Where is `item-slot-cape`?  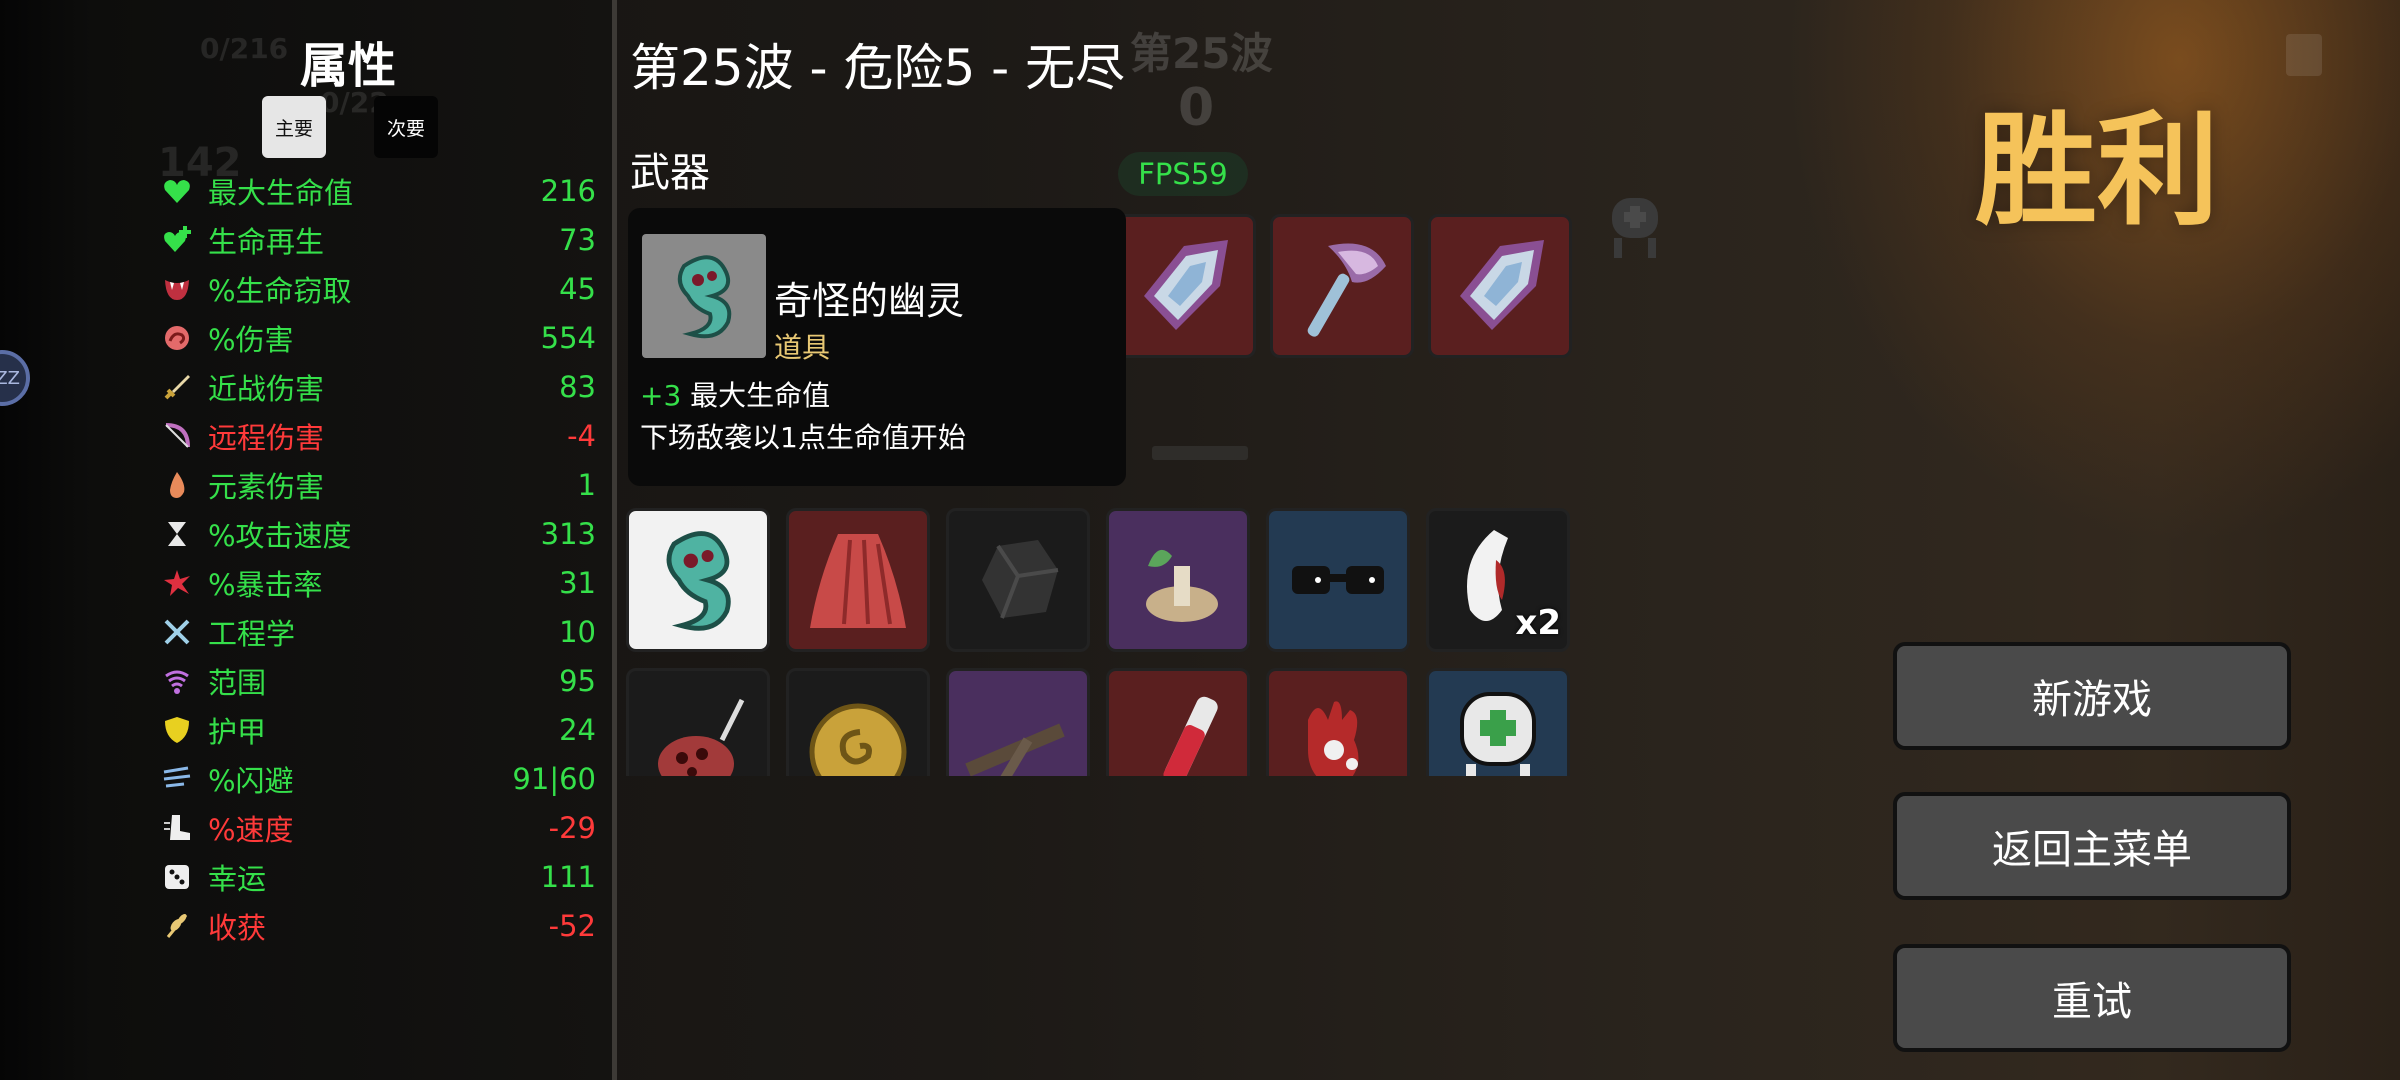 item-slot-cape is located at coordinates (858, 580).